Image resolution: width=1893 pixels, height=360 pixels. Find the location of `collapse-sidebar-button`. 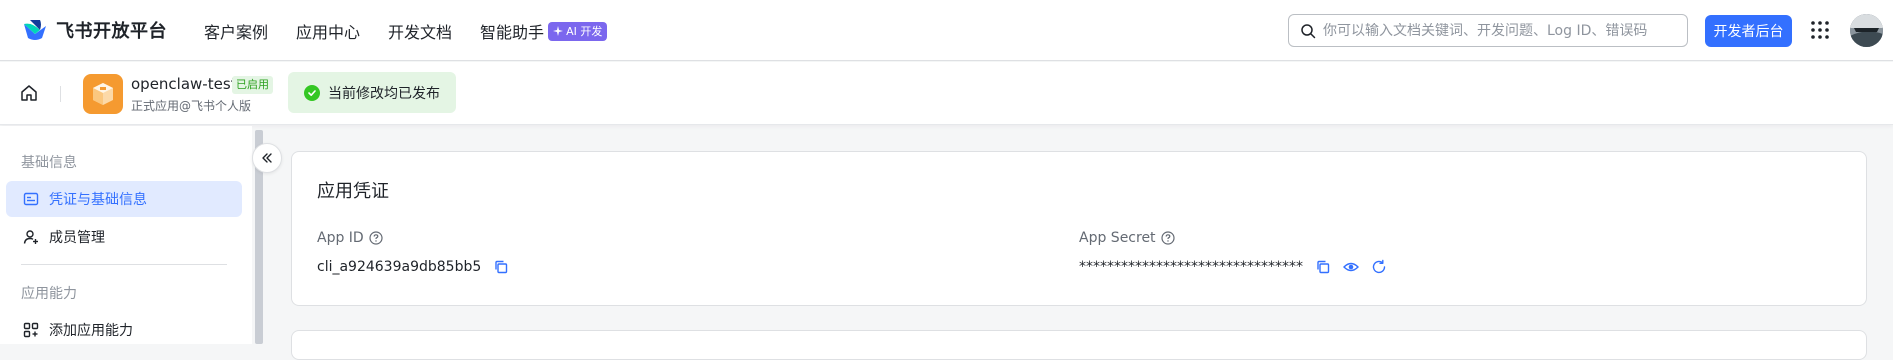

collapse-sidebar-button is located at coordinates (267, 158).